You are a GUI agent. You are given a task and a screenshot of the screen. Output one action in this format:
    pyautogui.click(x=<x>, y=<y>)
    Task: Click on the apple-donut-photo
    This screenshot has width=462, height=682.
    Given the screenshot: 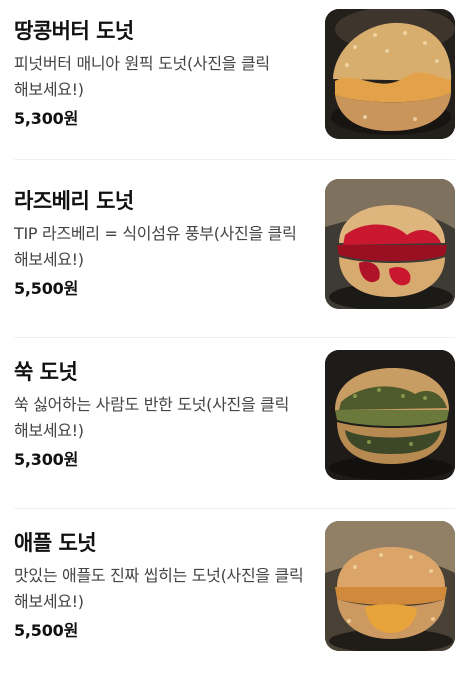 What is the action you would take?
    pyautogui.click(x=390, y=586)
    